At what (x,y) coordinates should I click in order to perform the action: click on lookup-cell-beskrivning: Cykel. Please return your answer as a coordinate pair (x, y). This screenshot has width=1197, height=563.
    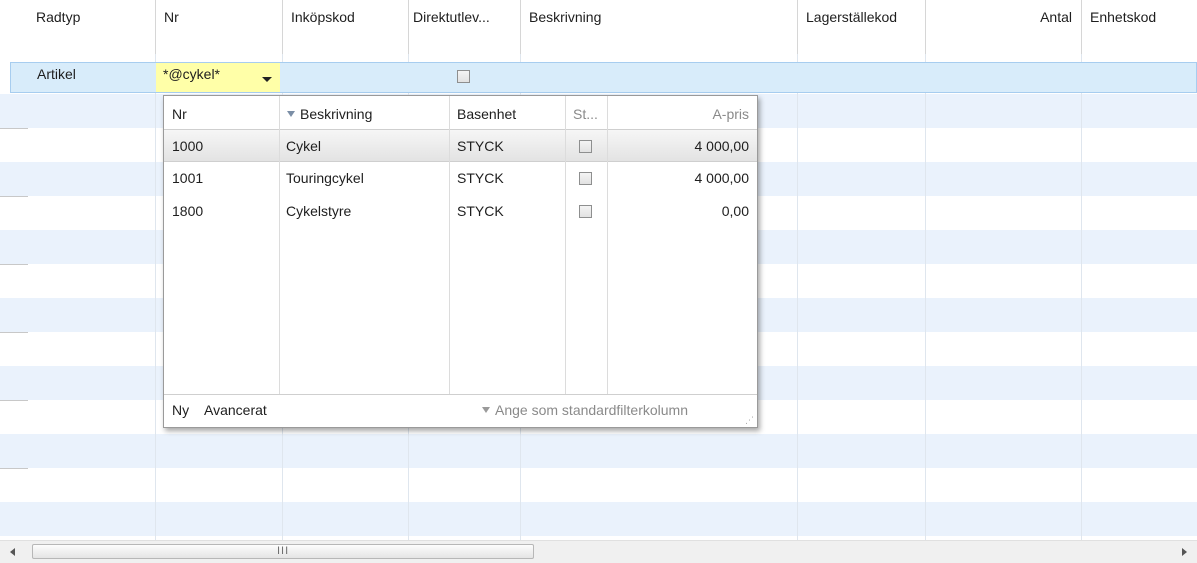
    Looking at the image, I should click on (304, 146).